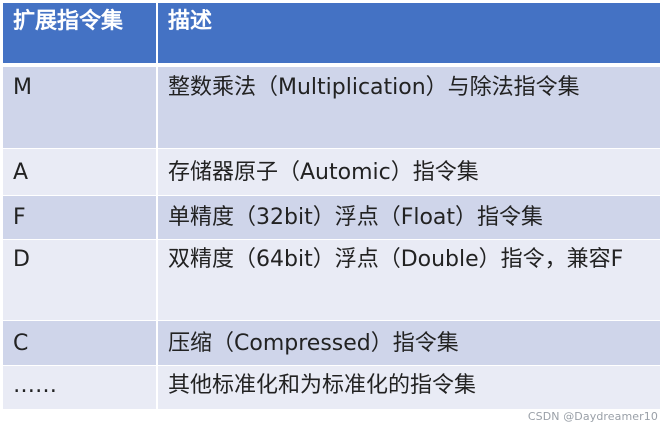 Image resolution: width=664 pixels, height=427 pixels. I want to click on table-row: C 压缩（Compressed）指令集, so click(331, 342).